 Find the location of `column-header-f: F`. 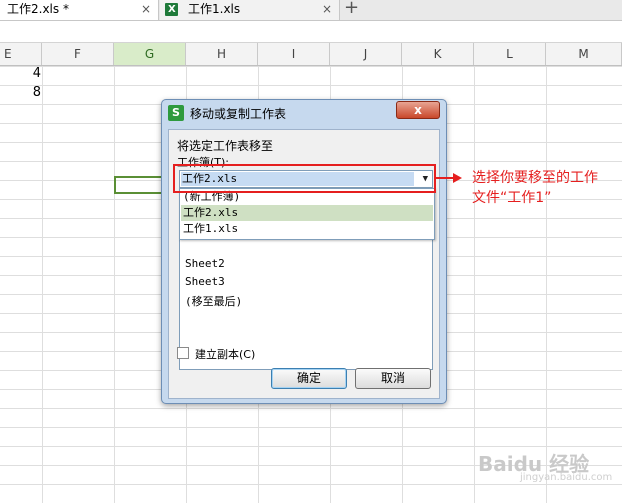

column-header-f: F is located at coordinates (78, 54).